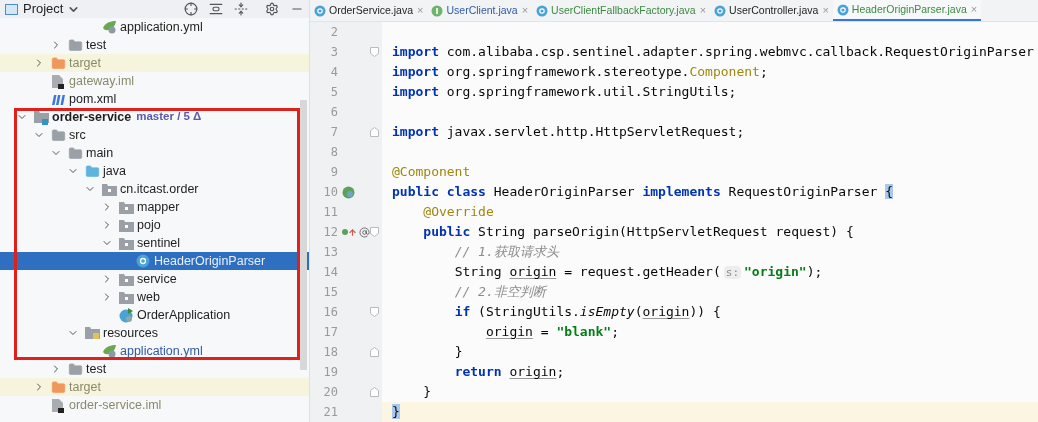 This screenshot has width=1038, height=422. I want to click on branch-label: master / 5 Δ, so click(169, 117).